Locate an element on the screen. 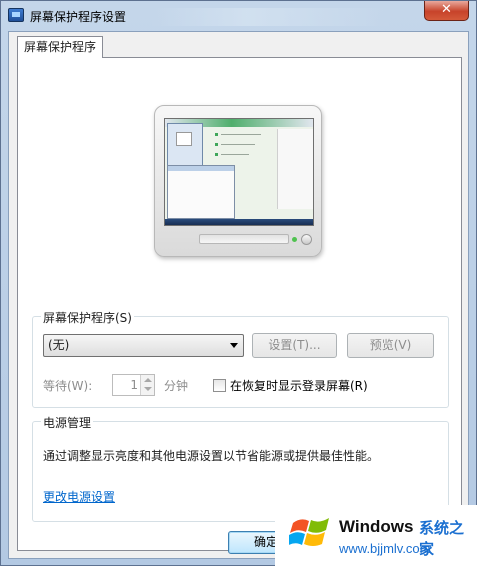 The image size is (477, 566). preview-content is located at coordinates (241, 148).